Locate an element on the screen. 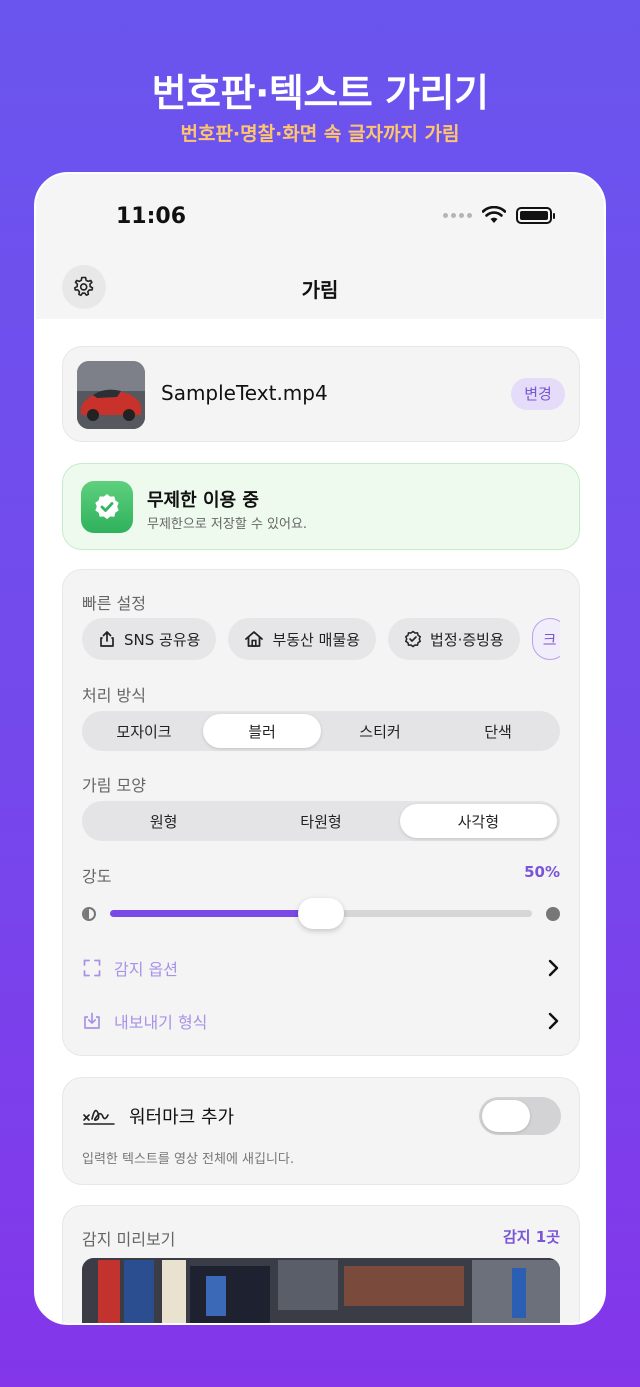 The height and width of the screenshot is (1387, 640). quick-settings-chips: SNS 공유용 부동산 매물용 법정·증빙용 크 is located at coordinates (321, 640).